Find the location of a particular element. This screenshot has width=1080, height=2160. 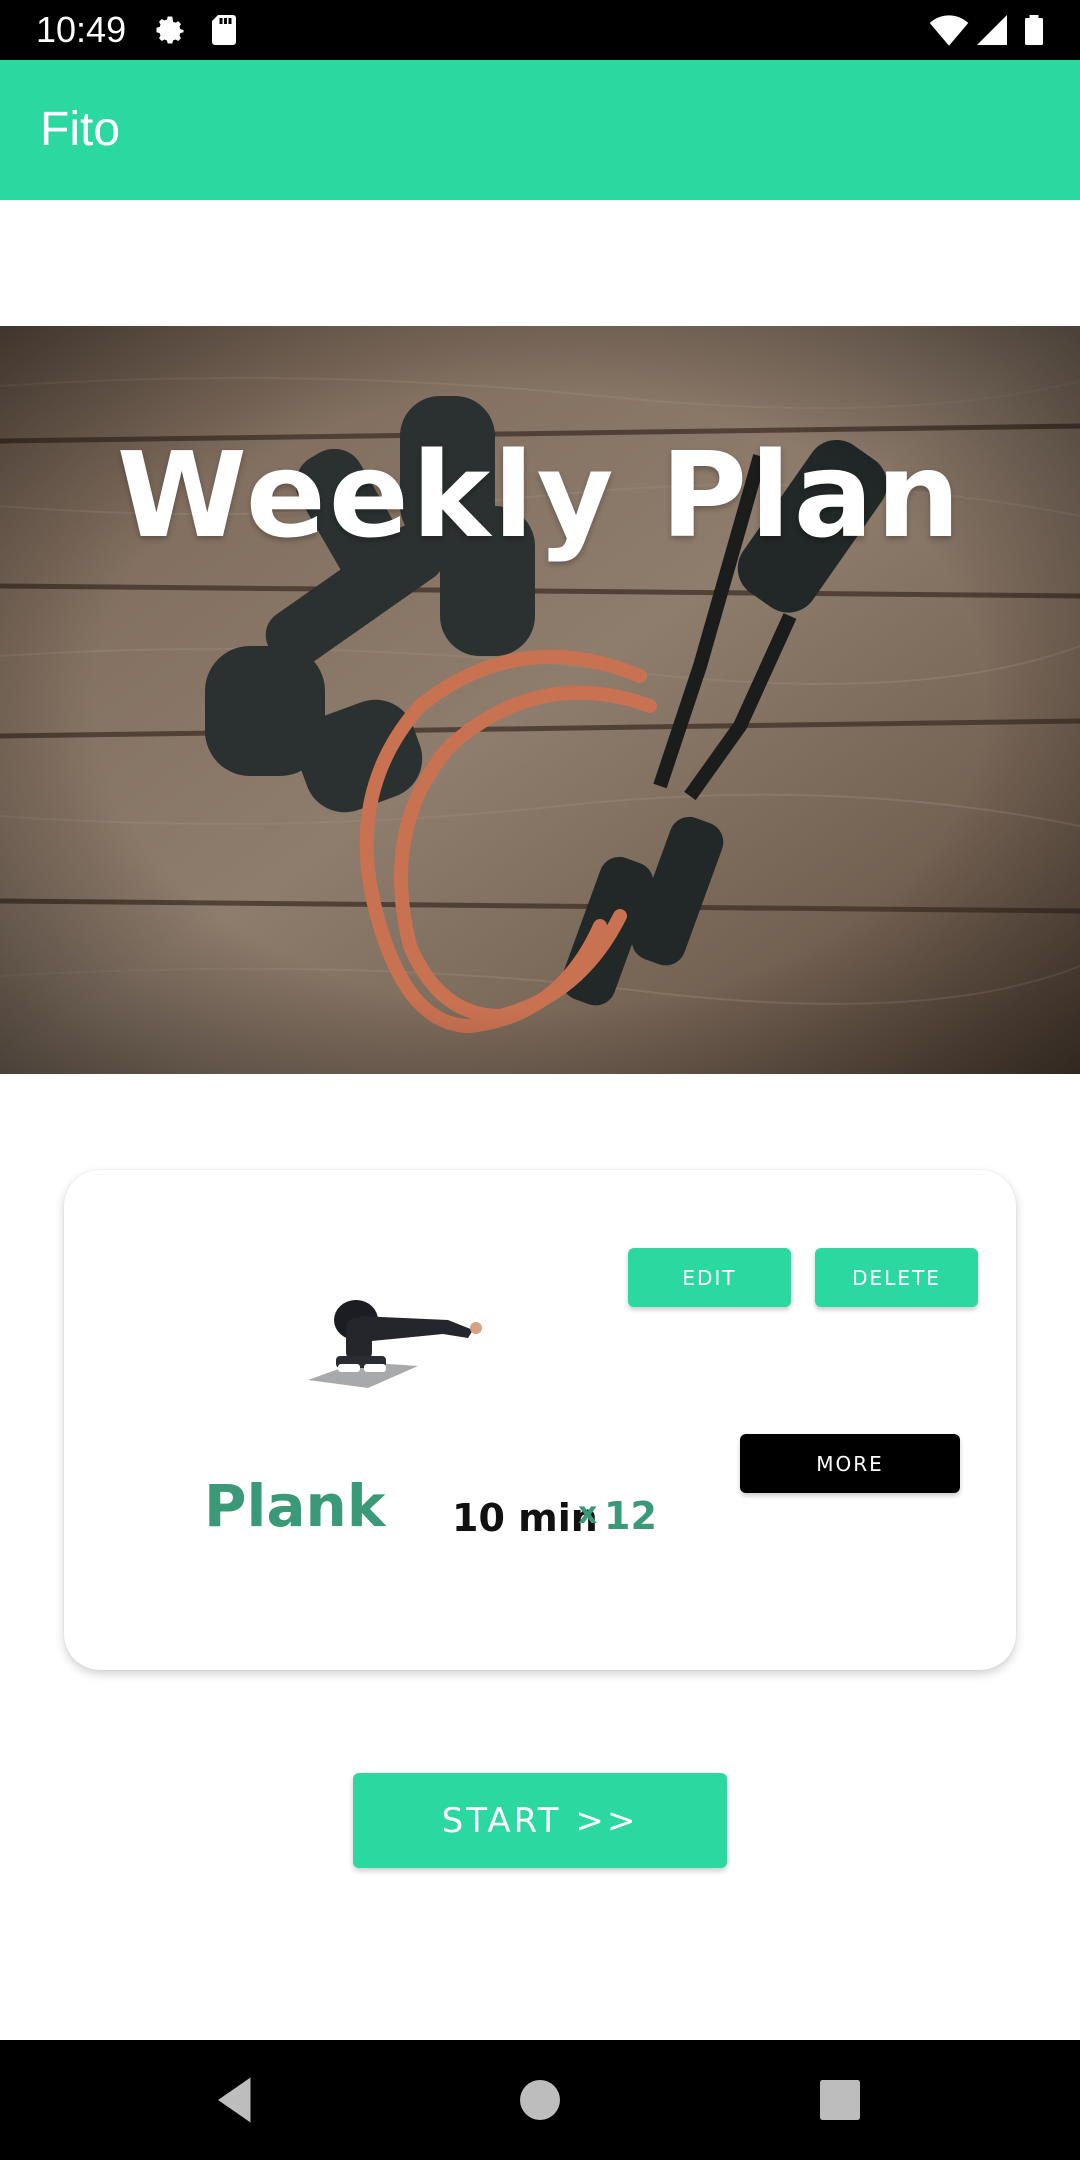

start-button: START >> is located at coordinates (540, 1820).